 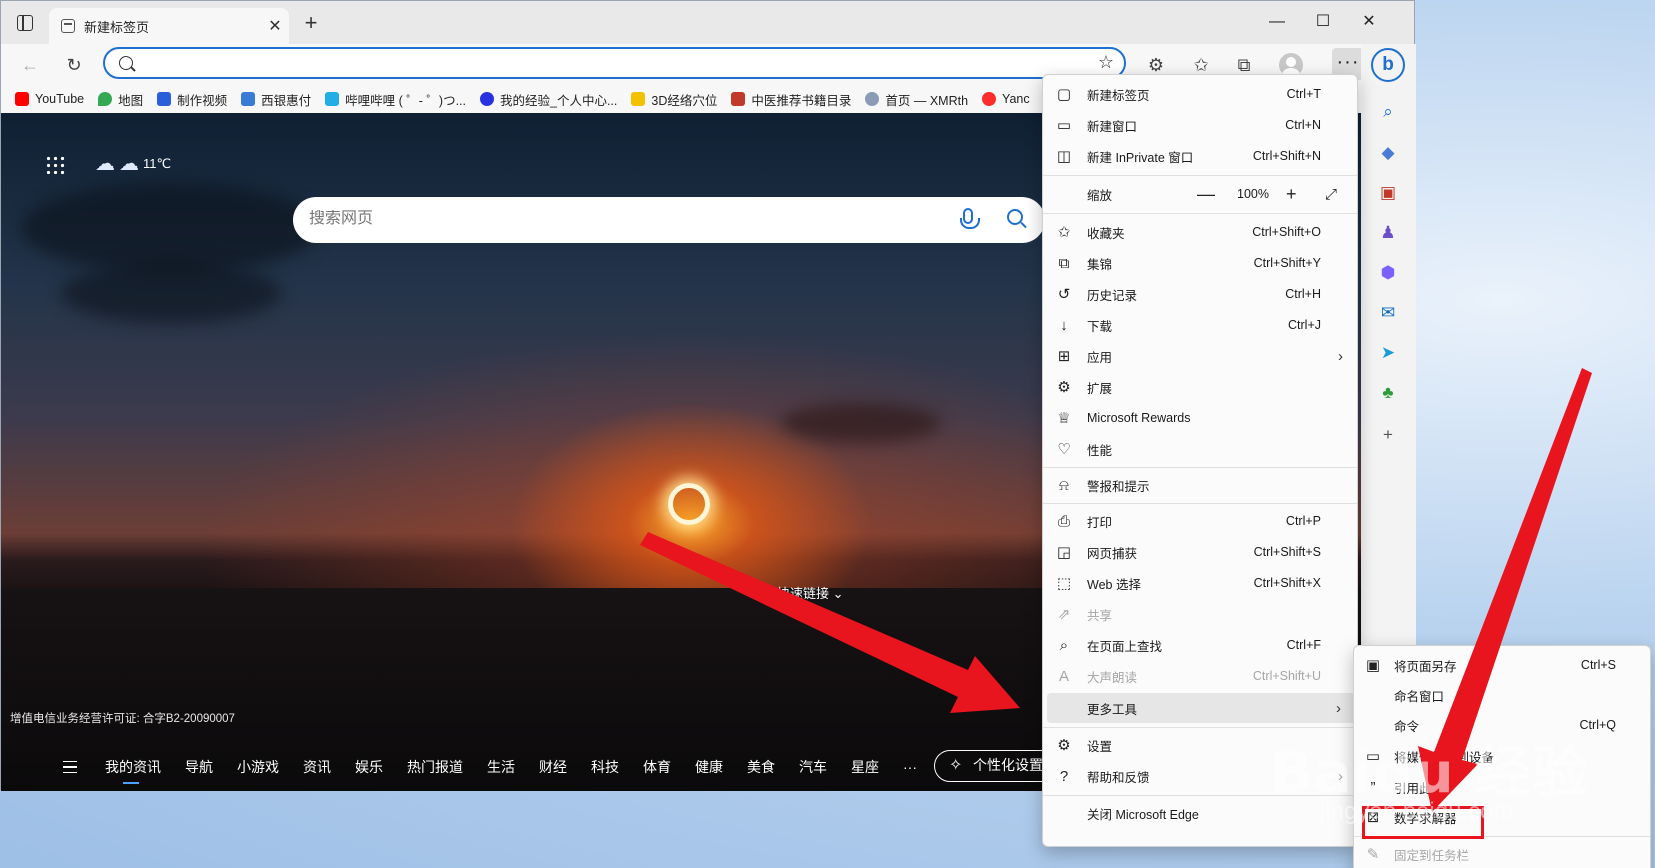 What do you see at coordinates (810, 592) in the screenshot?
I see `quick-links-toggle: 快速链接 ⌄` at bounding box center [810, 592].